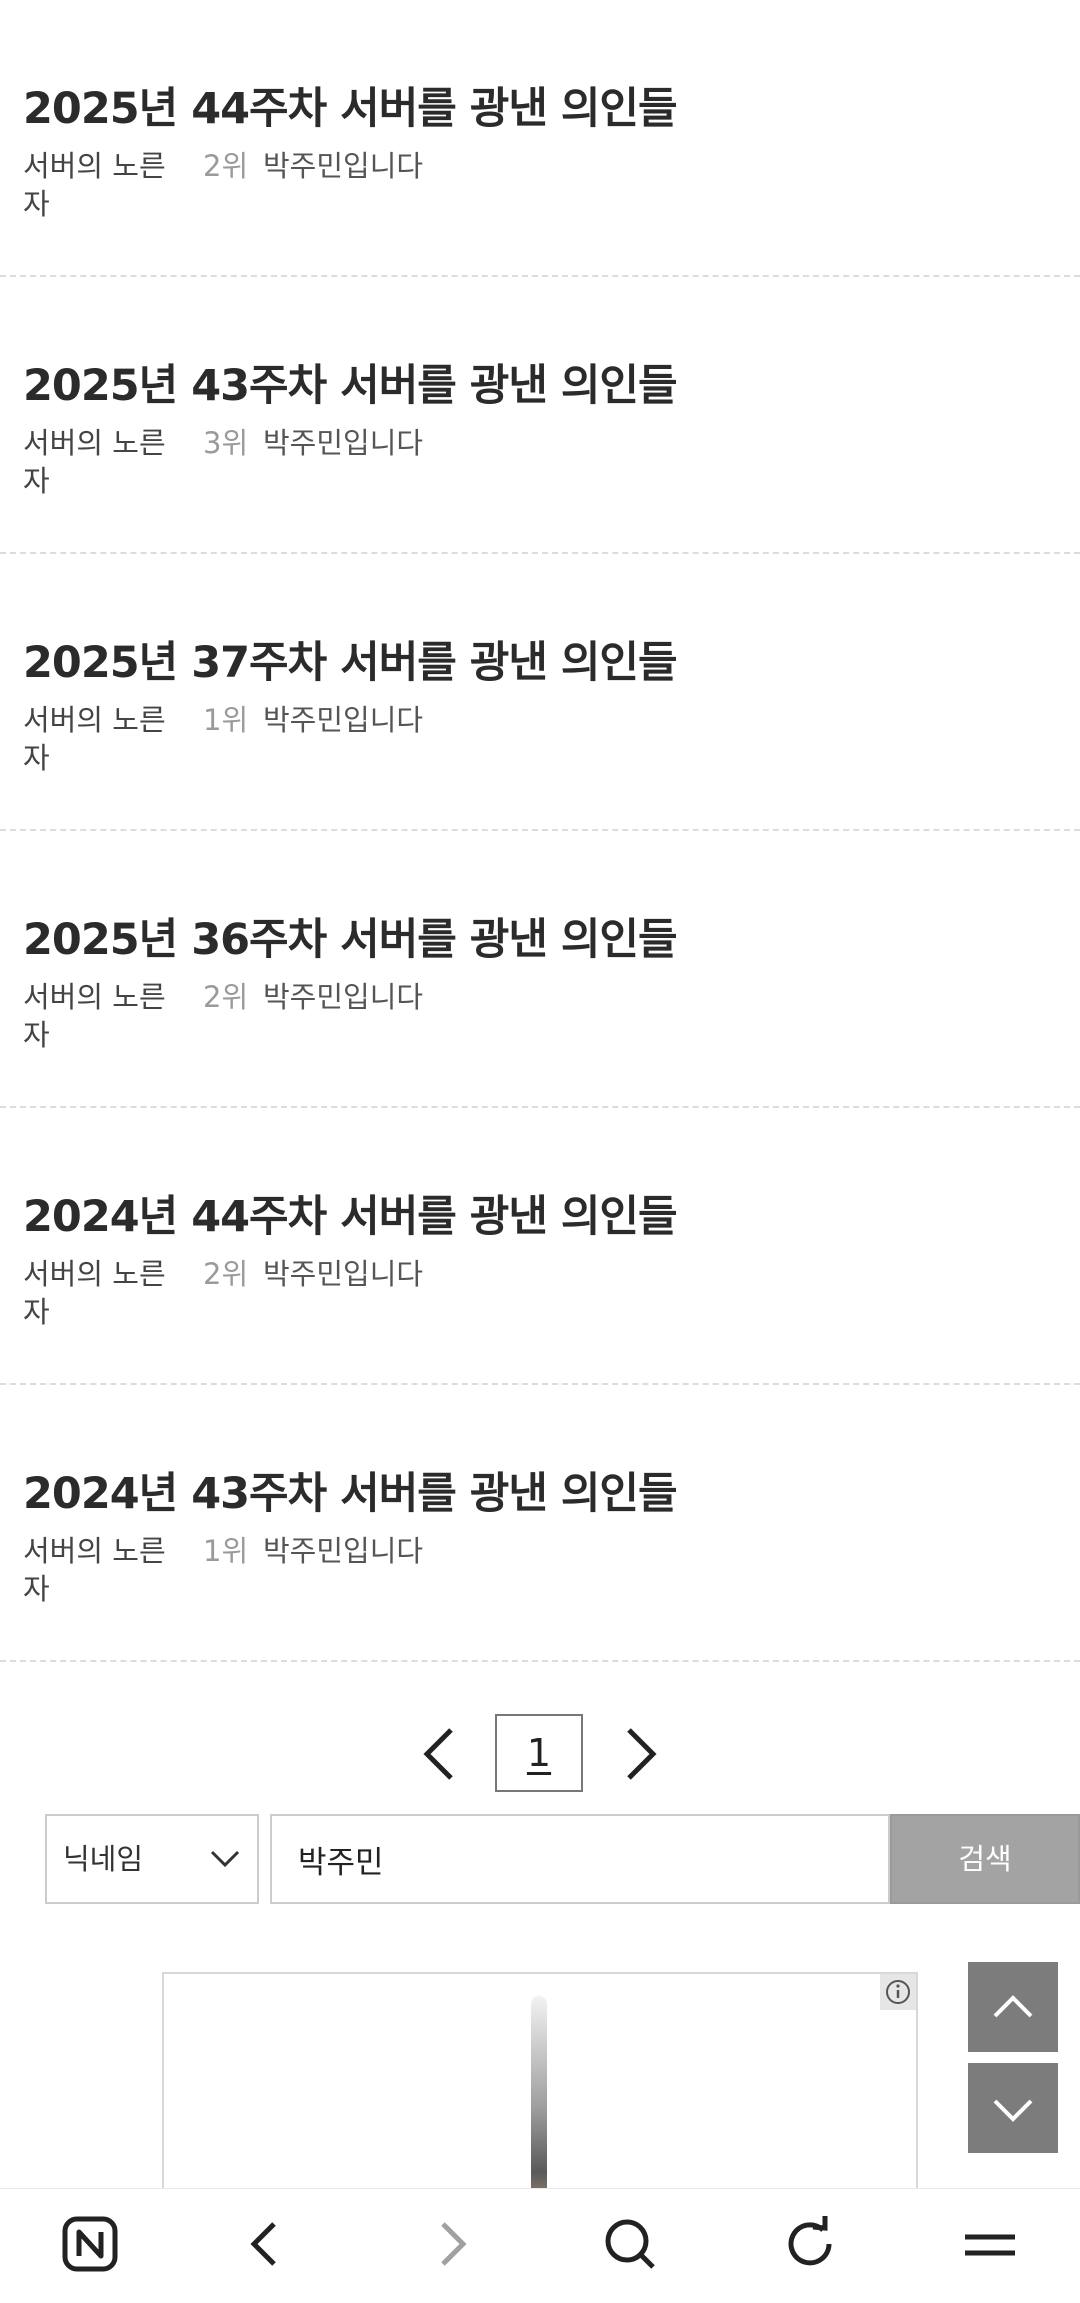 The height and width of the screenshot is (2303, 1080). I want to click on back-button, so click(267, 2244).